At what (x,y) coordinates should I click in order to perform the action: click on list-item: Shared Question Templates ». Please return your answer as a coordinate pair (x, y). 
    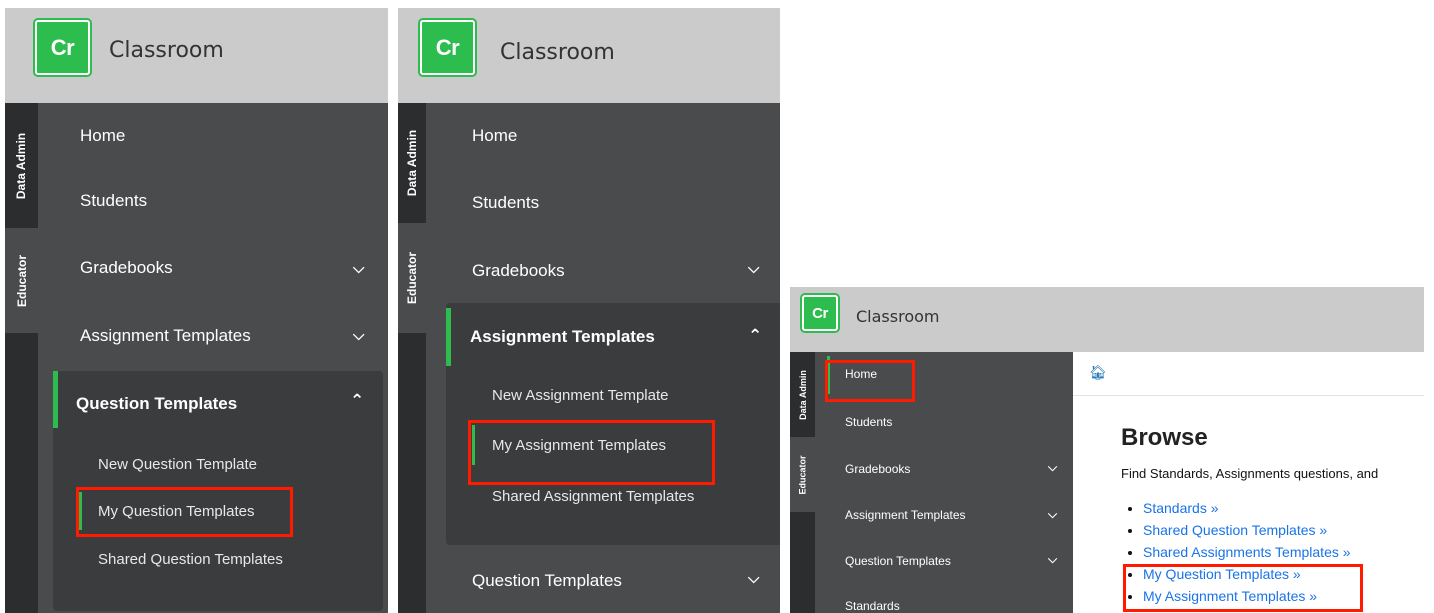
    Looking at the image, I should click on (1247, 533).